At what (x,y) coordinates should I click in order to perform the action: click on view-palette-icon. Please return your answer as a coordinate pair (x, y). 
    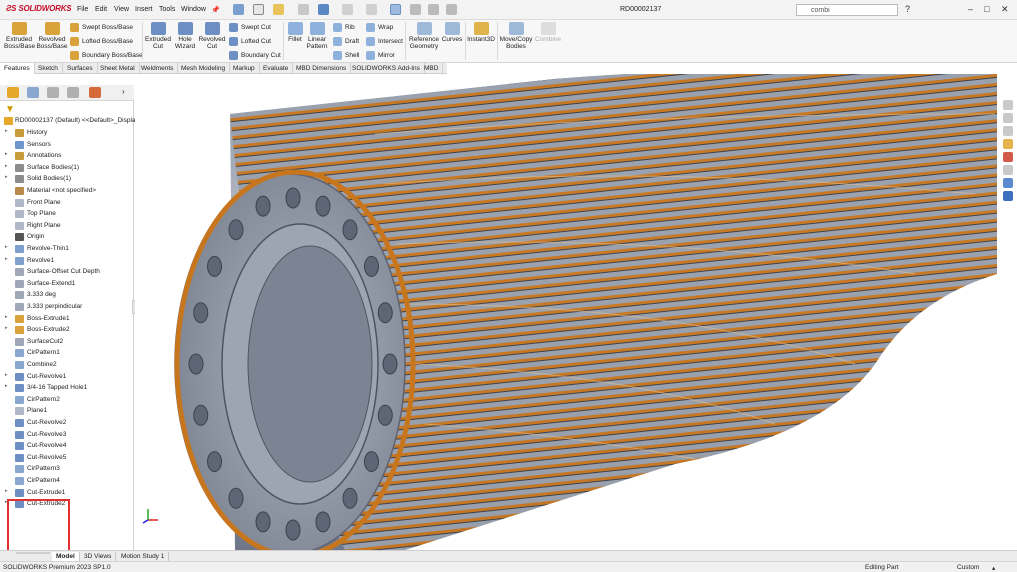
    Looking at the image, I should click on (1008, 144).